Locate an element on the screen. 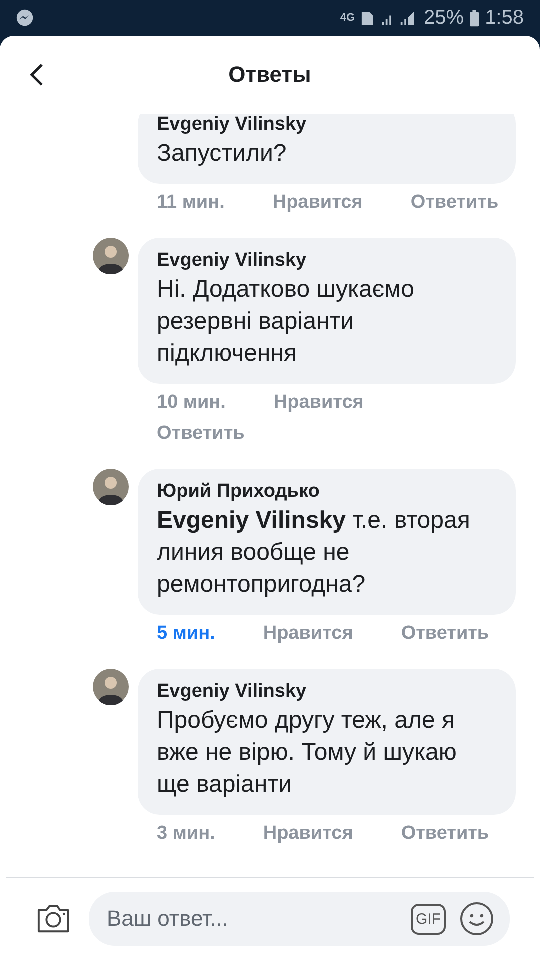 The image size is (540, 960). gif-button: GIF is located at coordinates (428, 919).